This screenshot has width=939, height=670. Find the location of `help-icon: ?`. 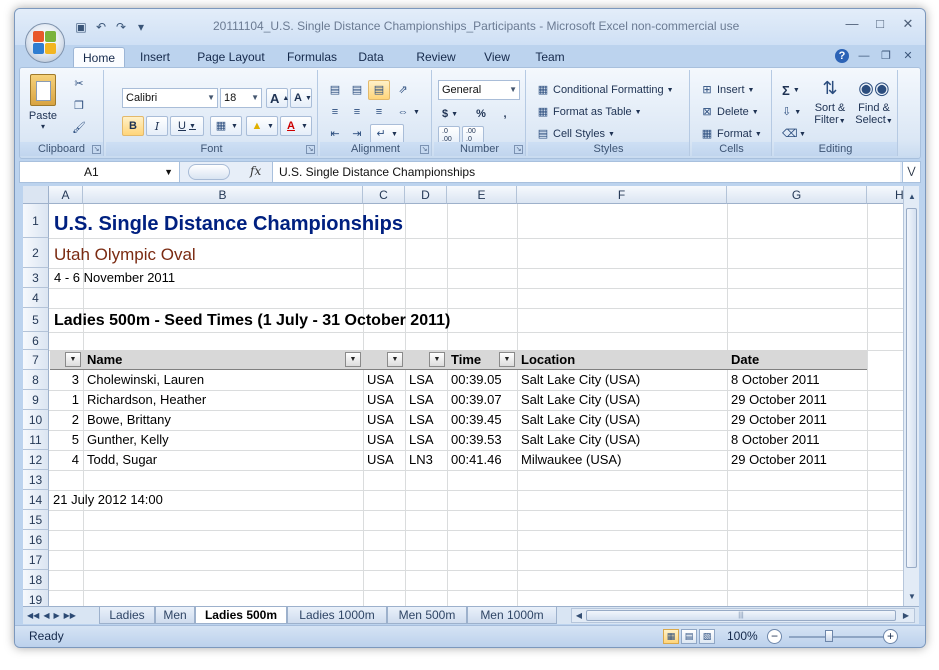

help-icon: ? is located at coordinates (842, 56).